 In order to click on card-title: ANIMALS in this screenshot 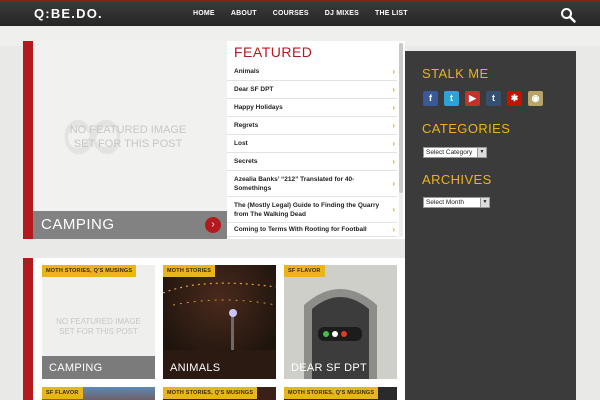, I will do `click(195, 368)`.